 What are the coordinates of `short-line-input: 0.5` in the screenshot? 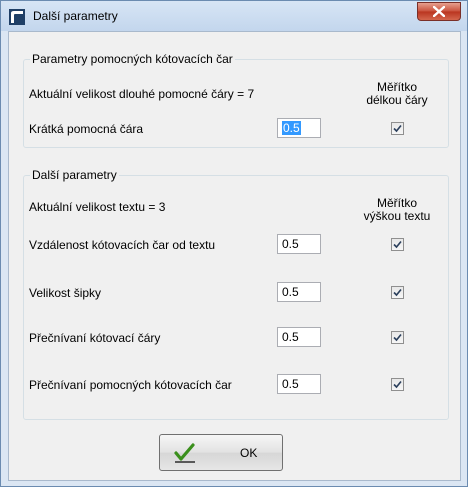 It's located at (299, 128).